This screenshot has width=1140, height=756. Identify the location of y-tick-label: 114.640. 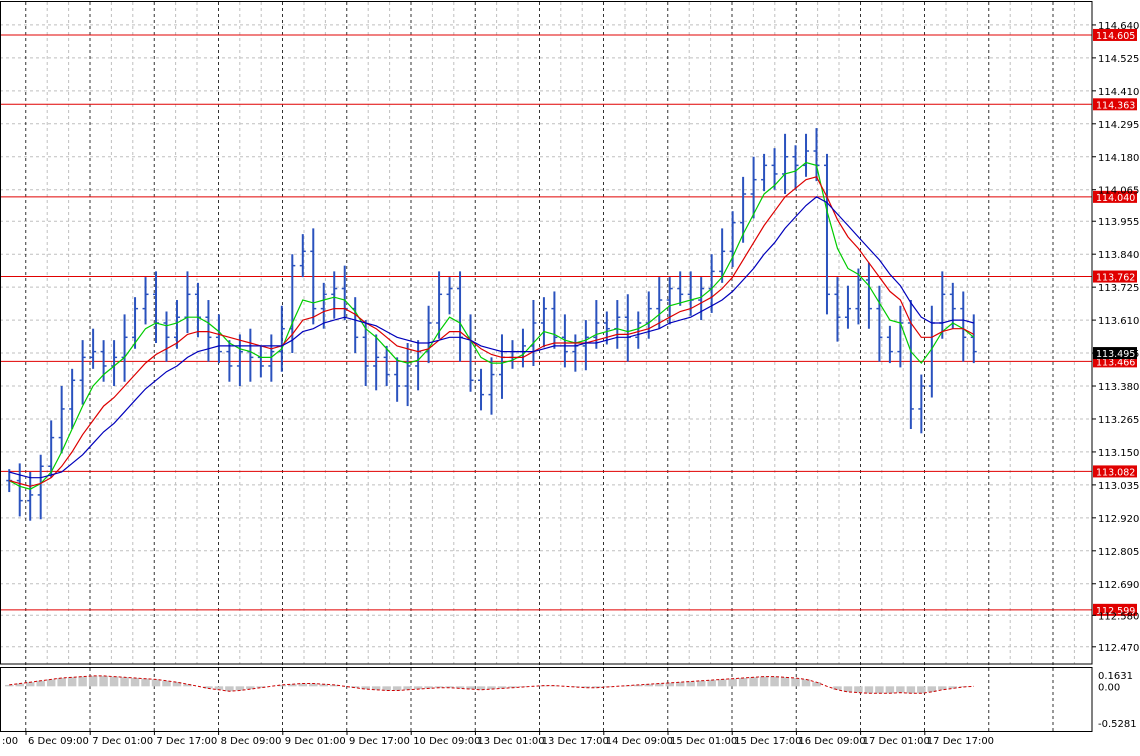
(1118, 26).